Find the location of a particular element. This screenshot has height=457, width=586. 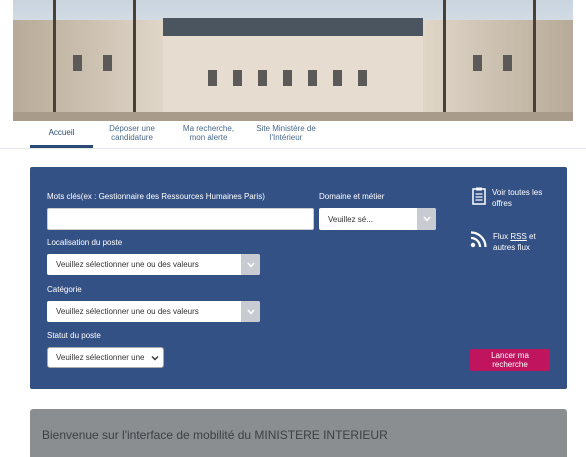

tab-accueil: Accueil is located at coordinates (61, 134).